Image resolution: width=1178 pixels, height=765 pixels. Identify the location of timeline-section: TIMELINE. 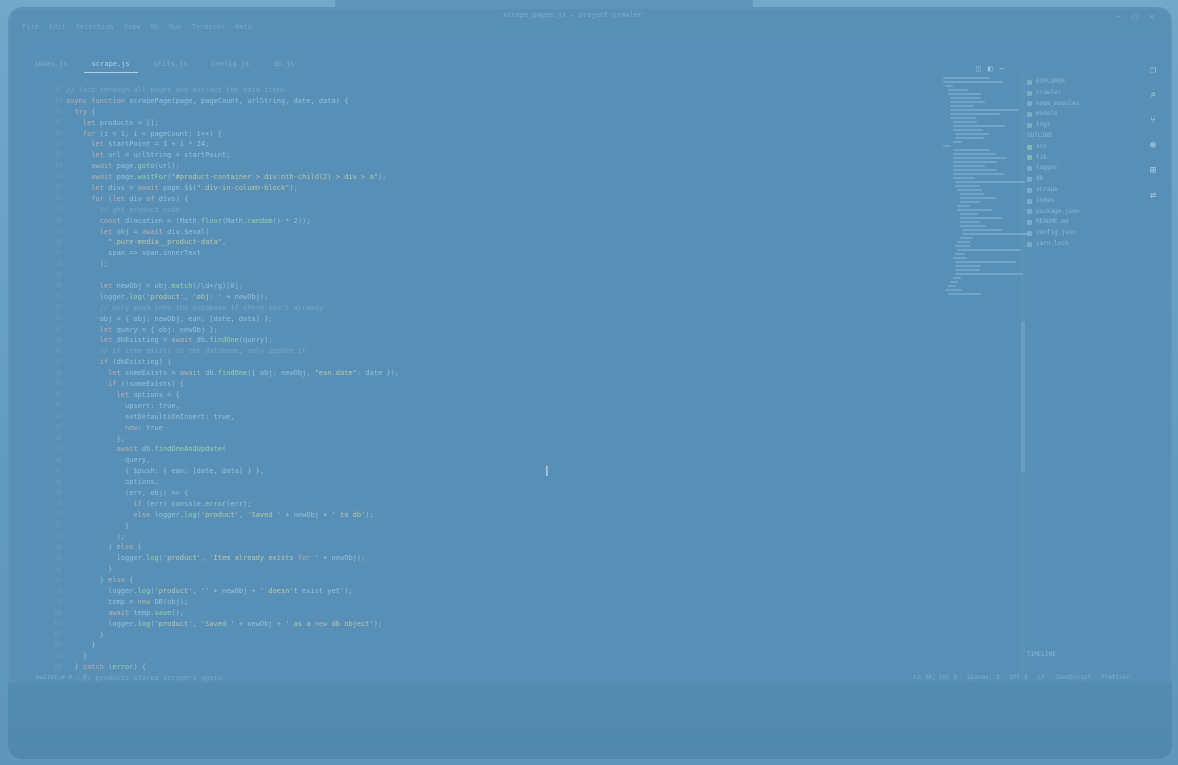
(1083, 655).